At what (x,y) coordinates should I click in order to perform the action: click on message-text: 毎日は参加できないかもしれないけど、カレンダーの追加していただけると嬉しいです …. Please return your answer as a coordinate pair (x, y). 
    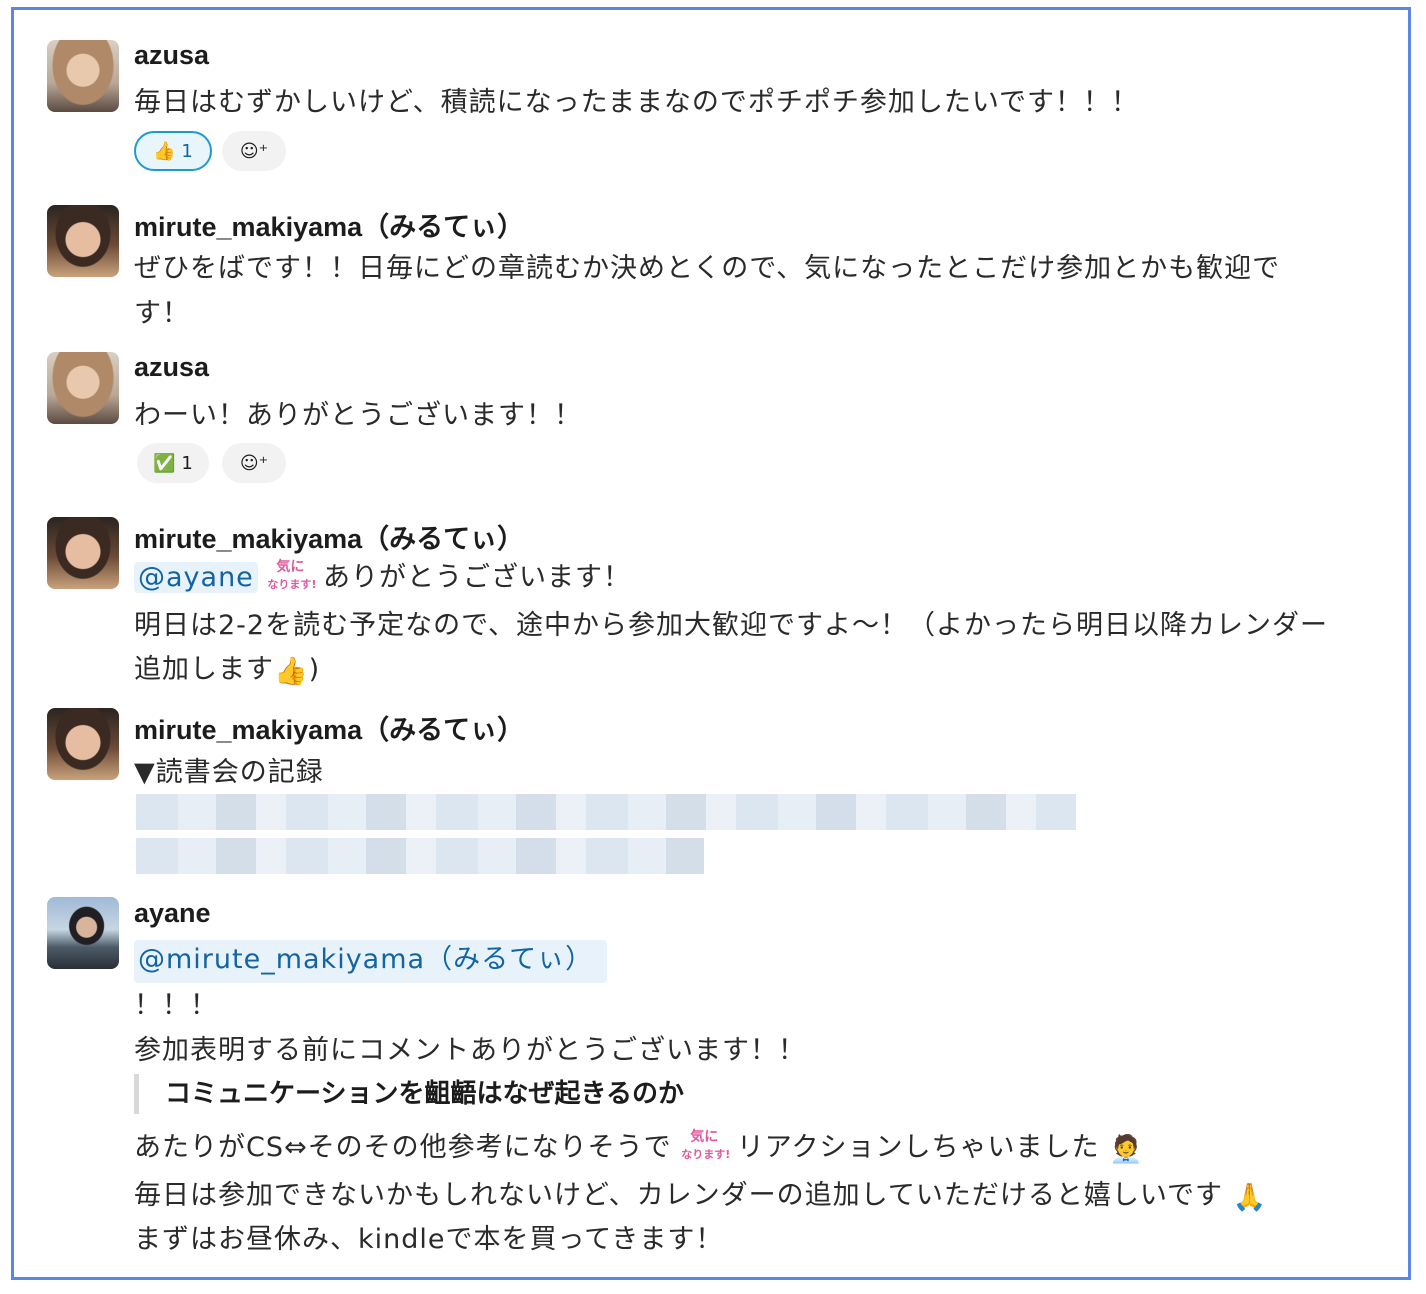
    Looking at the image, I should click on (701, 1196).